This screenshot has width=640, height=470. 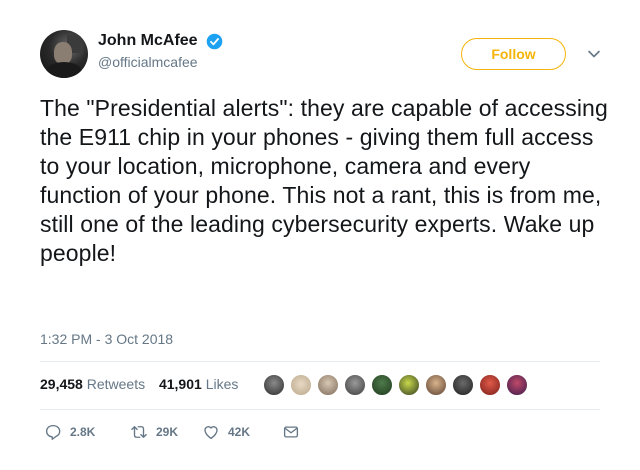 I want to click on display-name: John McAfee, so click(x=148, y=41).